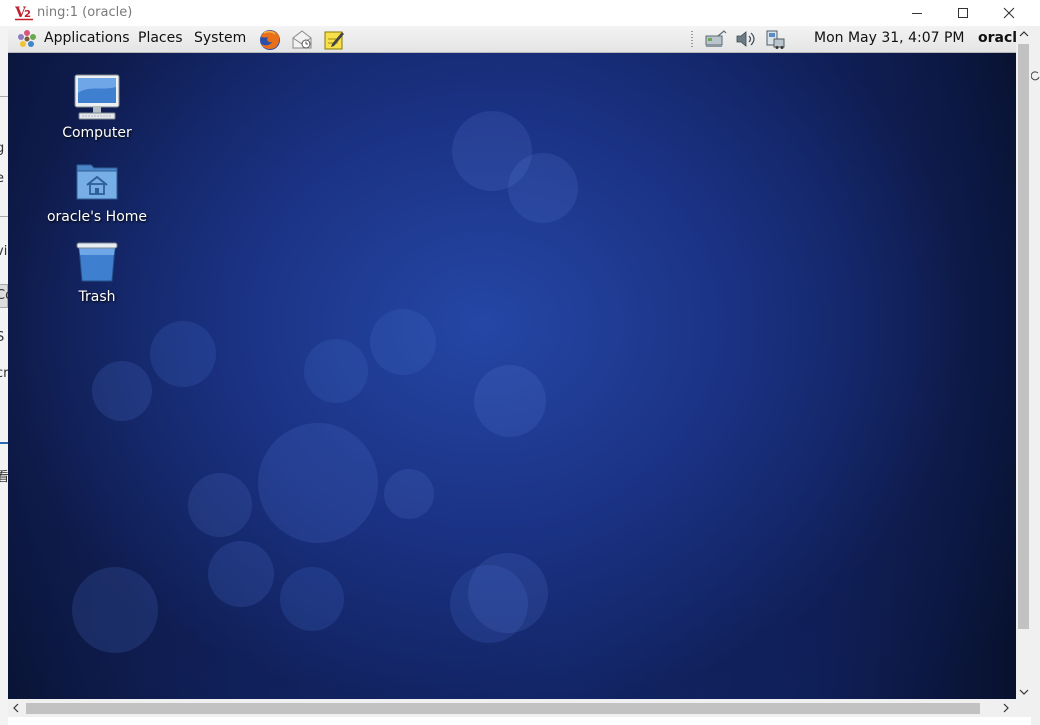  What do you see at coordinates (997, 38) in the screenshot?
I see `panel-user-name: oracl` at bounding box center [997, 38].